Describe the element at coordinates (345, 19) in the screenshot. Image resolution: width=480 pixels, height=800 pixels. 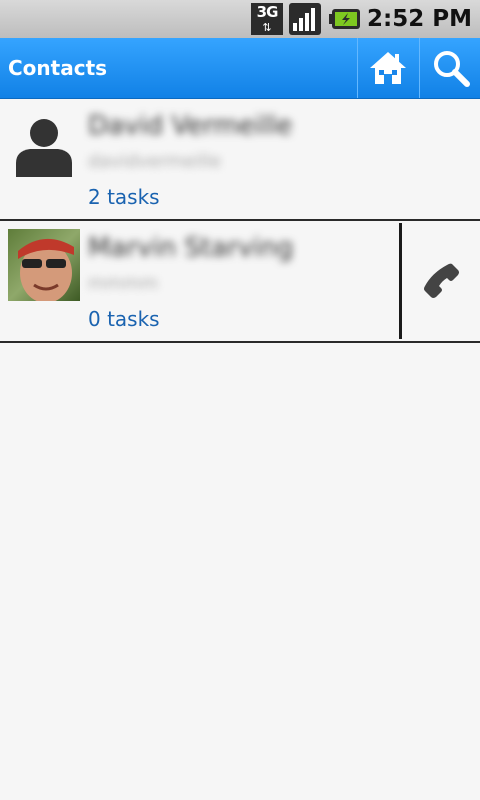
I see `battery-charging-icon` at that location.